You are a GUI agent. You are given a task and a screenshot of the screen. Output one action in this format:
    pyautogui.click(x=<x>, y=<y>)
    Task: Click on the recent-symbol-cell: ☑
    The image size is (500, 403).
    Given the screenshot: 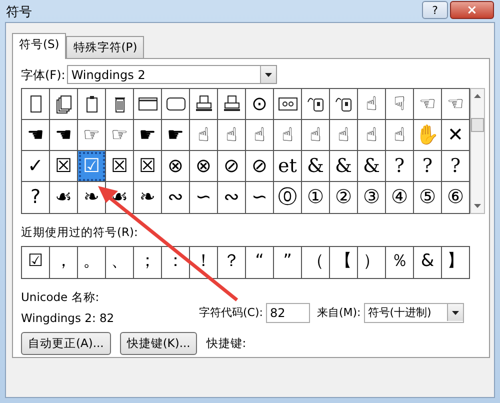 What is the action you would take?
    pyautogui.click(x=36, y=262)
    